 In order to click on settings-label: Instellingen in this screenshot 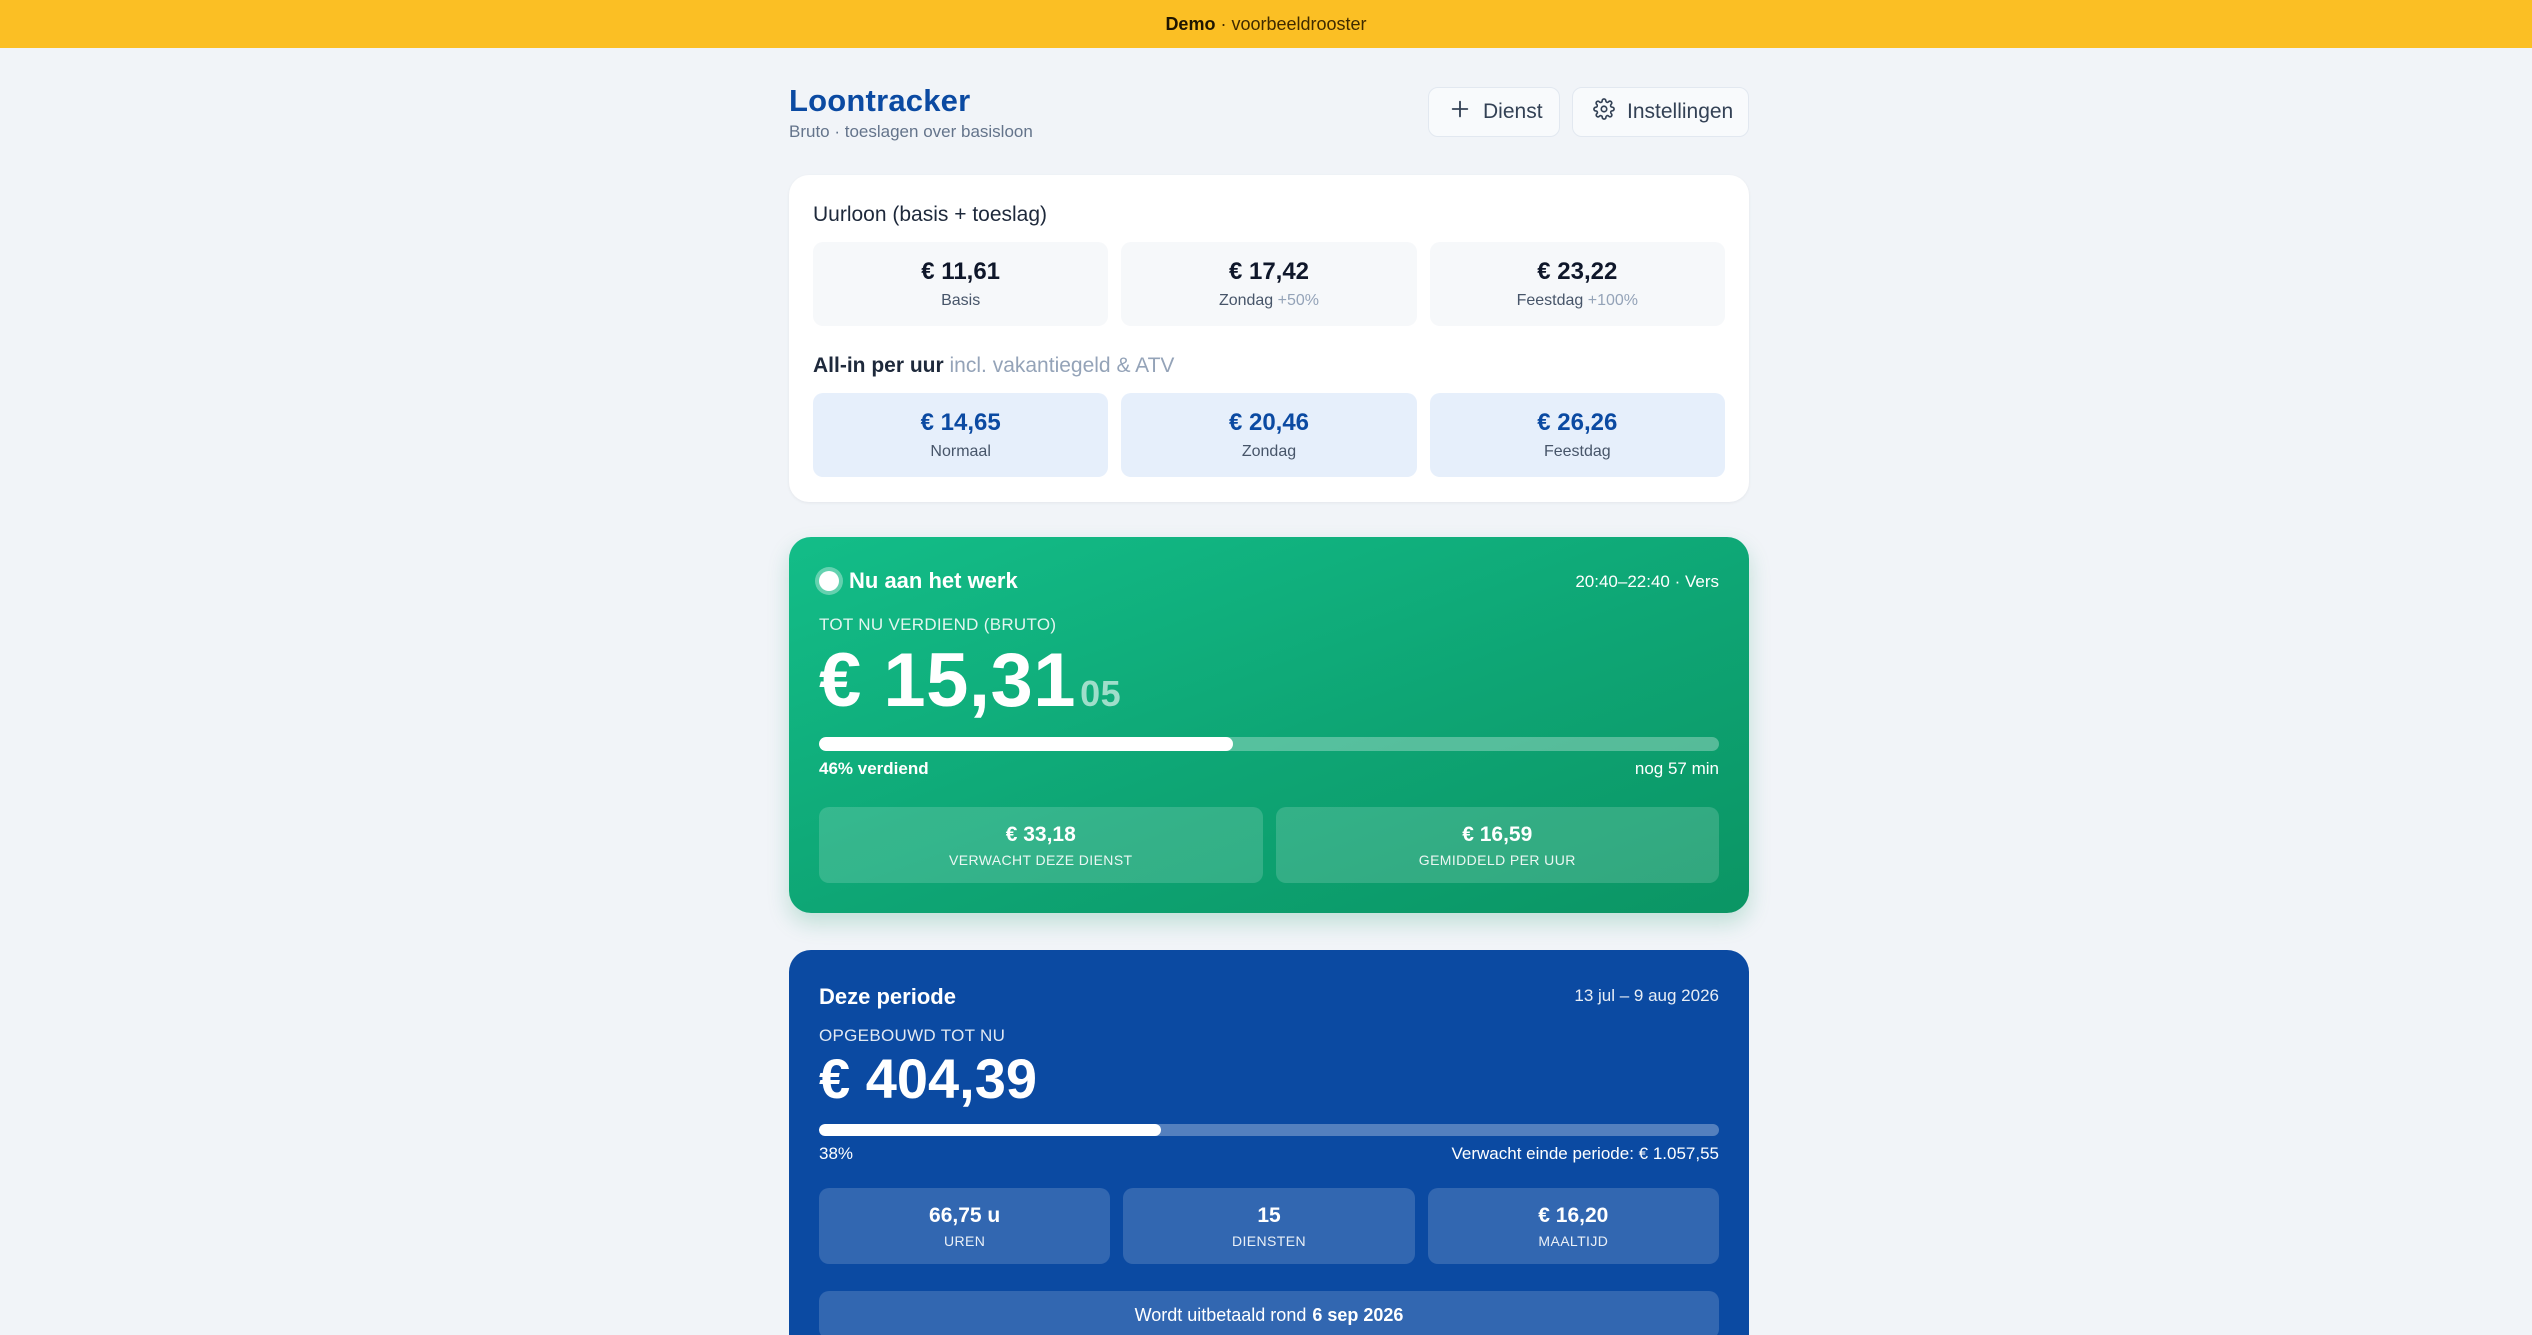, I will do `click(1680, 111)`.